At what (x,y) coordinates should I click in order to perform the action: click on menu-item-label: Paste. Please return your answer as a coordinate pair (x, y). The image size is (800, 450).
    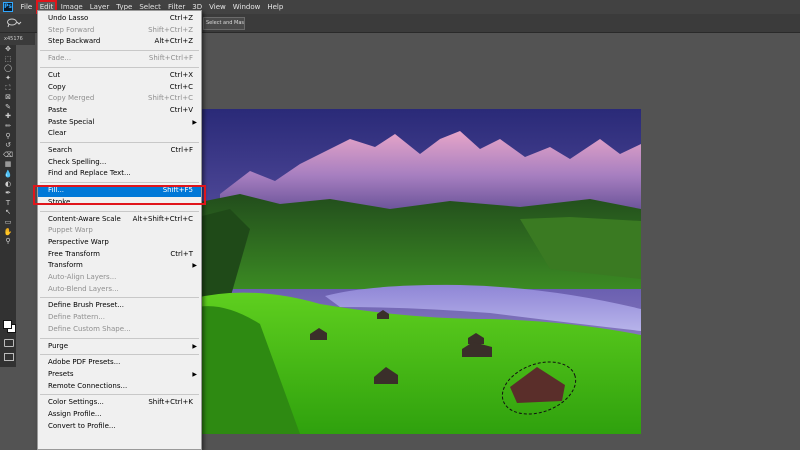
    Looking at the image, I should click on (57, 109).